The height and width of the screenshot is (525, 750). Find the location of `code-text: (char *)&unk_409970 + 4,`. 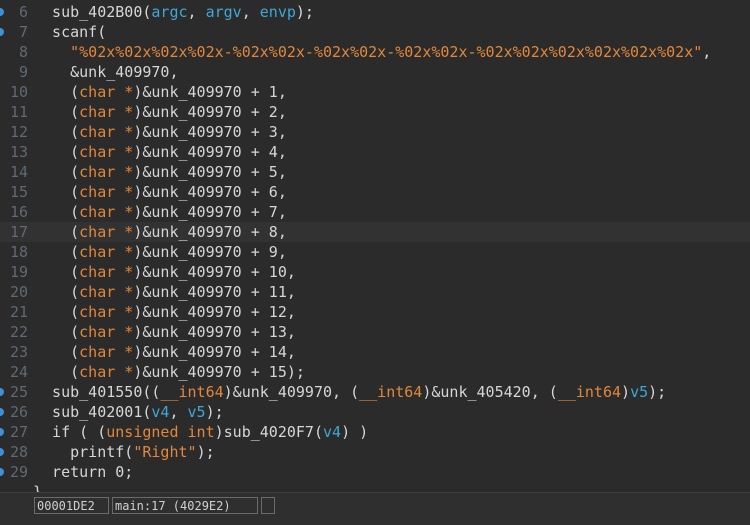

code-text: (char *)&unk_409970 + 4, is located at coordinates (160, 152).